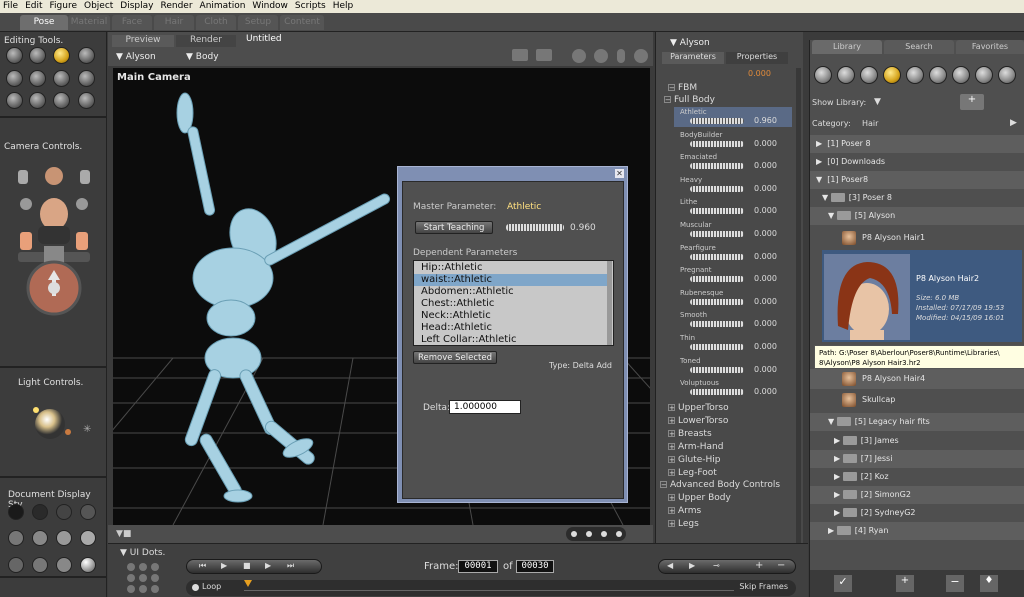 Image resolution: width=1024 pixels, height=597 pixels. I want to click on tab-preview: Preview, so click(143, 41).